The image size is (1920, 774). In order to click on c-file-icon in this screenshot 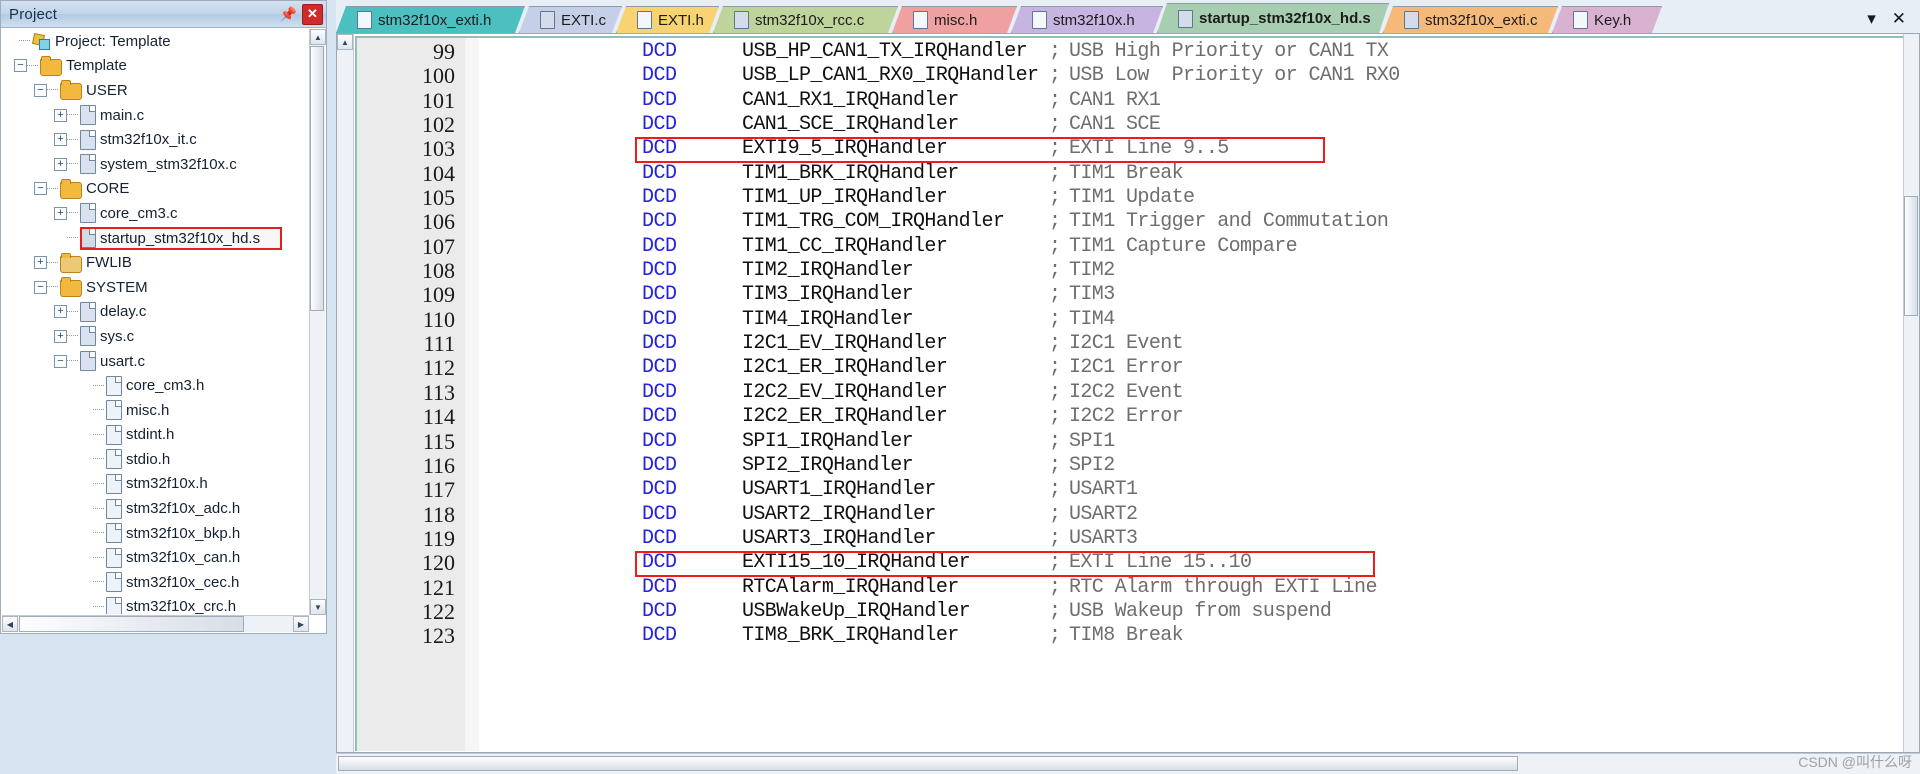, I will do `click(88, 213)`.